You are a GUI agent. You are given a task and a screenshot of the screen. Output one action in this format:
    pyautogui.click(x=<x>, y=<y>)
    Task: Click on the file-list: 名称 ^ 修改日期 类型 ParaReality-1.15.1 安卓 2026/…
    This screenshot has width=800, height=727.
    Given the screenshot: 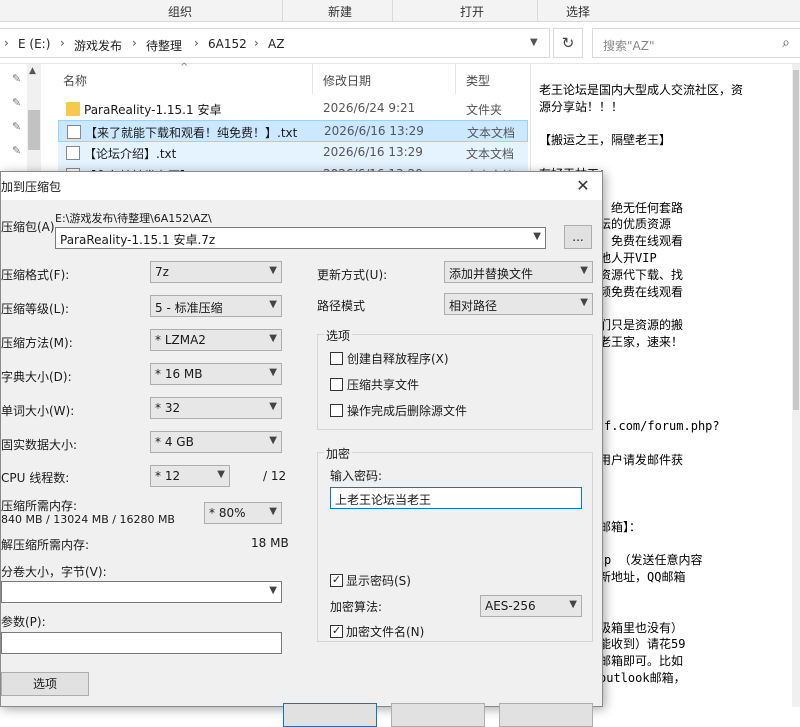 What is the action you would take?
    pyautogui.click(x=290, y=124)
    